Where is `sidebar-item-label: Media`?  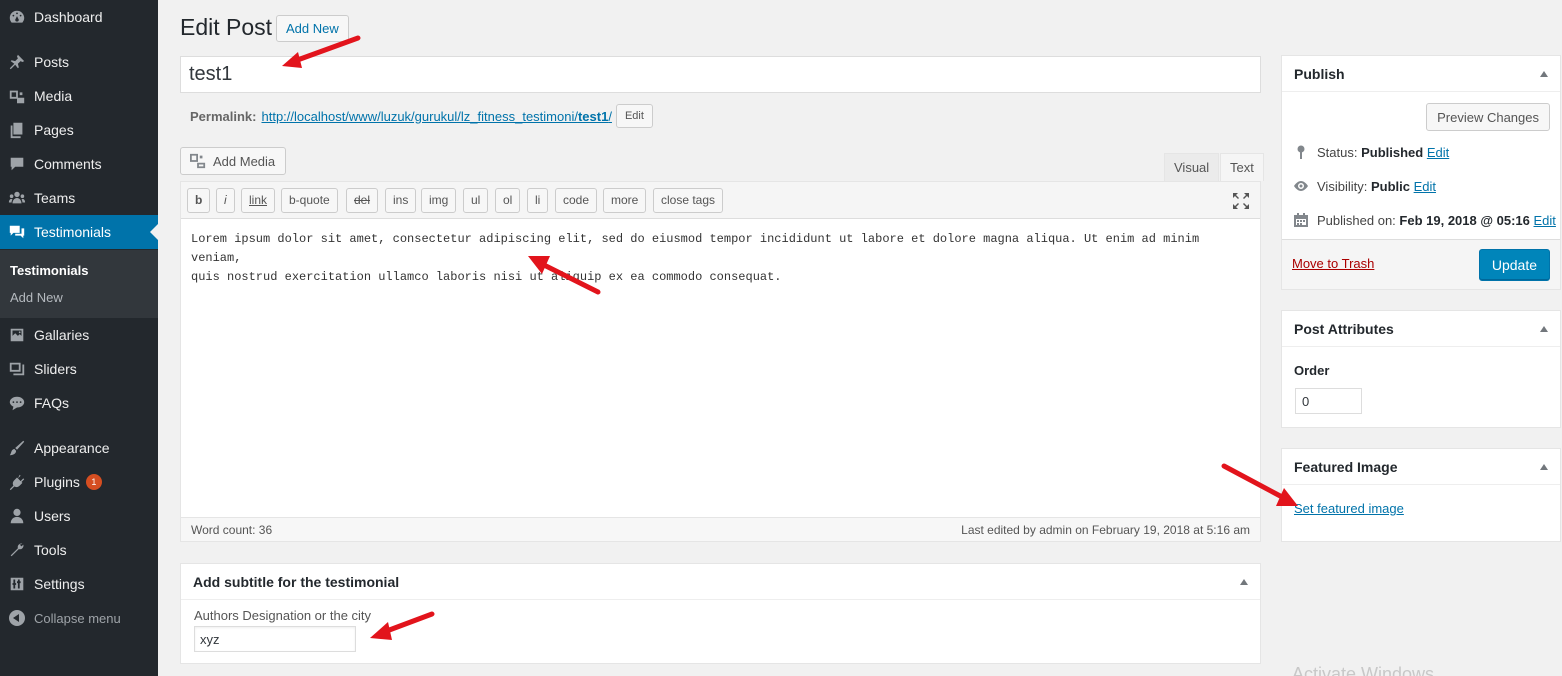 sidebar-item-label: Media is located at coordinates (53, 96).